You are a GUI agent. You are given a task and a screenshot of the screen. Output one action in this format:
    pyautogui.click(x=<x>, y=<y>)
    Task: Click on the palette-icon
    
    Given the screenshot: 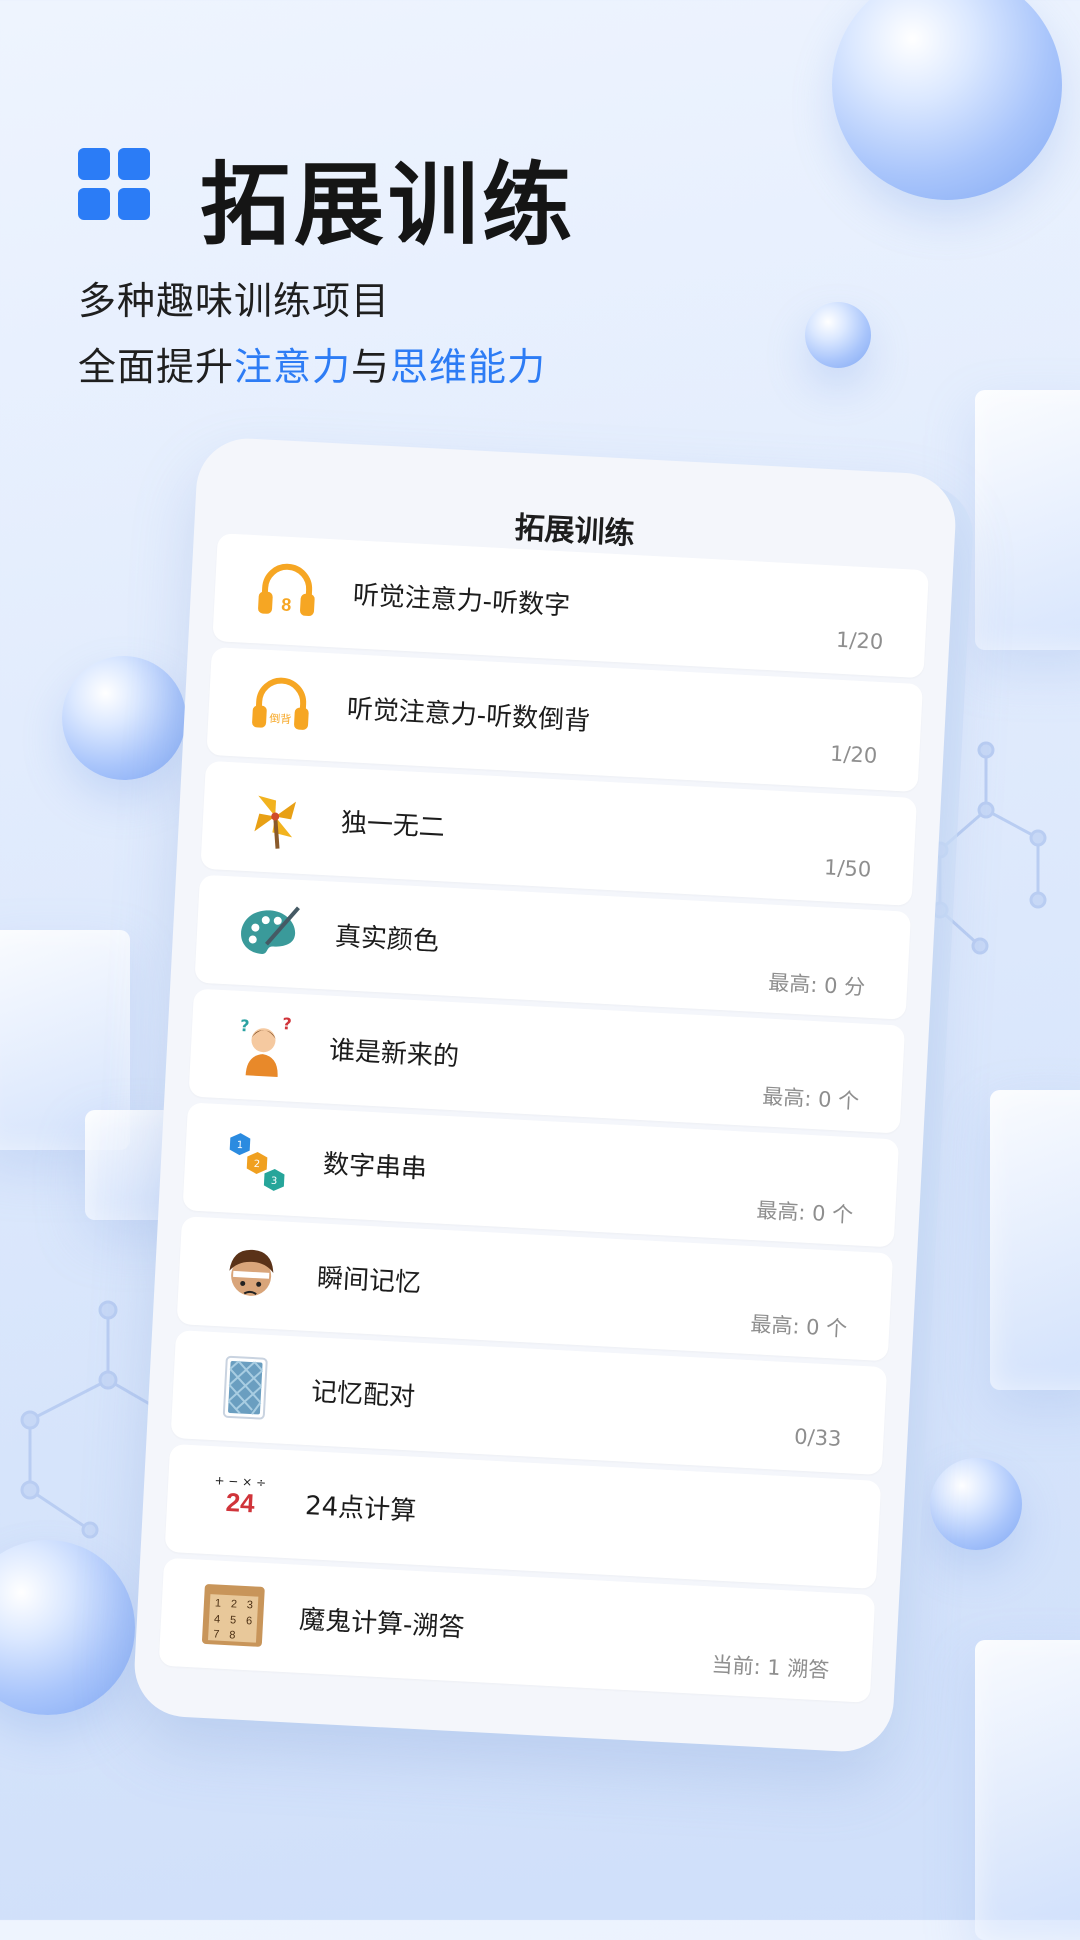 What is the action you would take?
    pyautogui.click(x=270, y=930)
    